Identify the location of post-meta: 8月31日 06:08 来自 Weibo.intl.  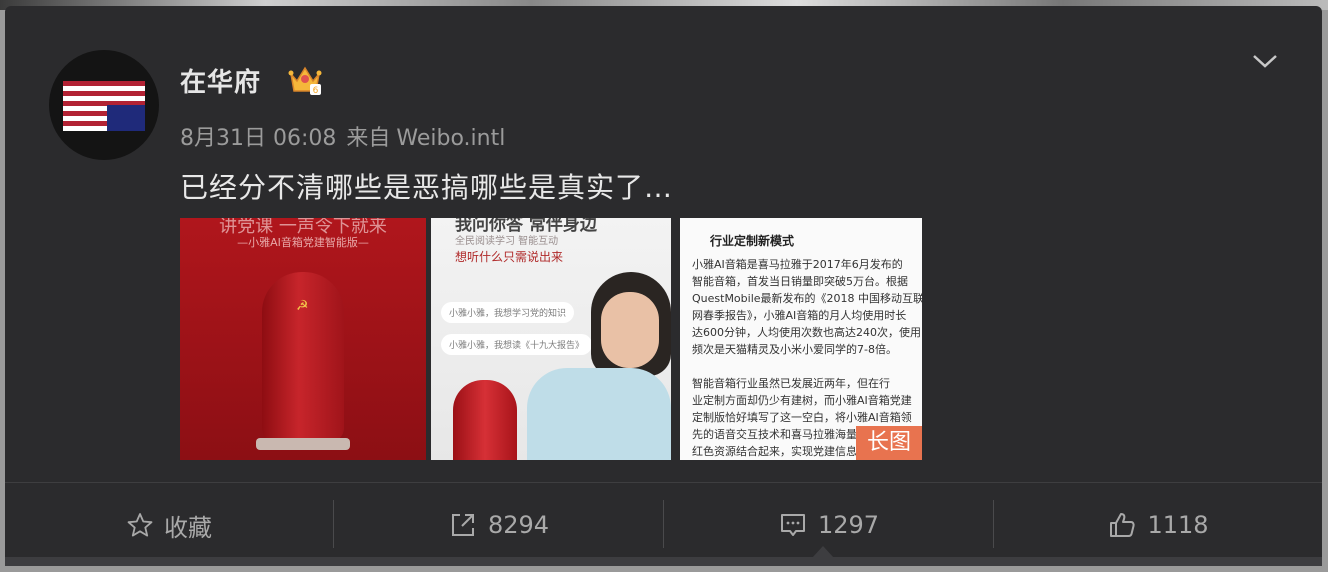
(347, 136).